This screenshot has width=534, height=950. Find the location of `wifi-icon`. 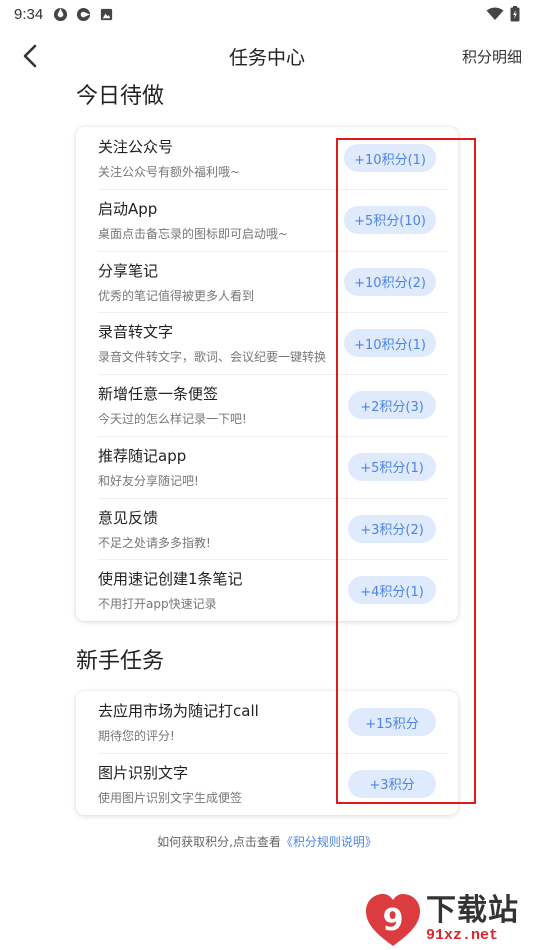

wifi-icon is located at coordinates (495, 13).